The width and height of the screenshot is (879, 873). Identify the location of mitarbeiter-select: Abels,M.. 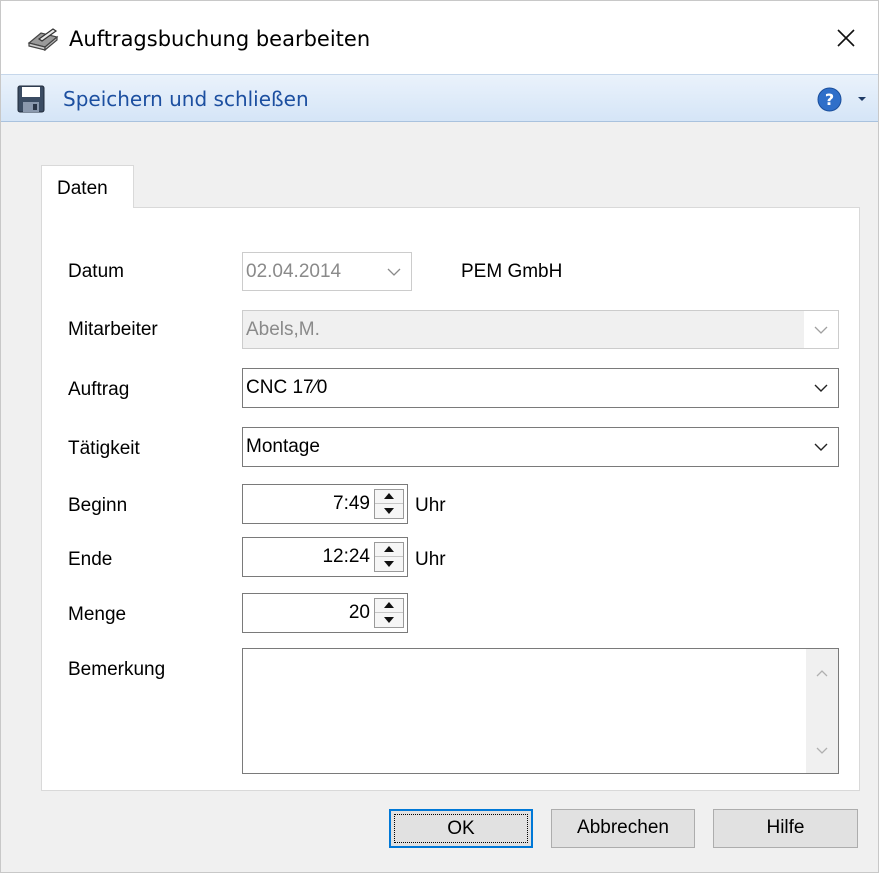
(540, 329).